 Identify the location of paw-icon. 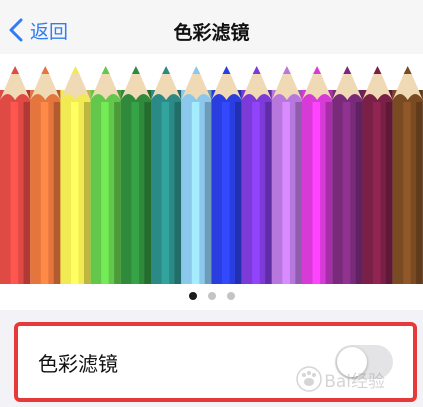
(309, 379).